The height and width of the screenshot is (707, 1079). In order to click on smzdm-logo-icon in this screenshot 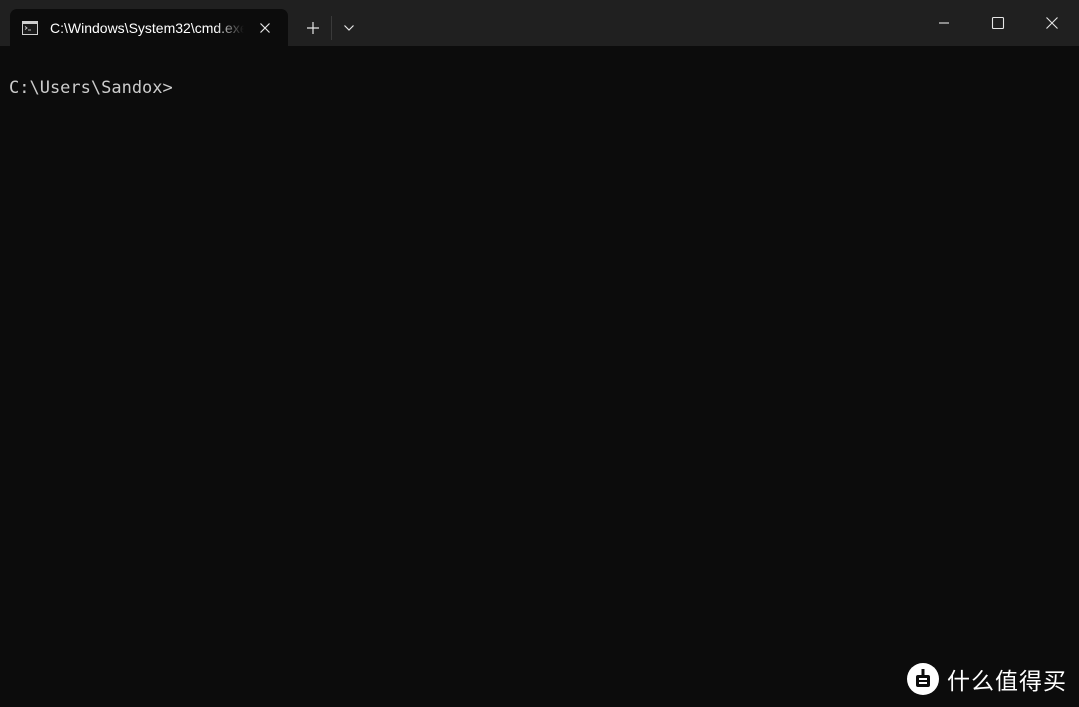, I will do `click(923, 679)`.